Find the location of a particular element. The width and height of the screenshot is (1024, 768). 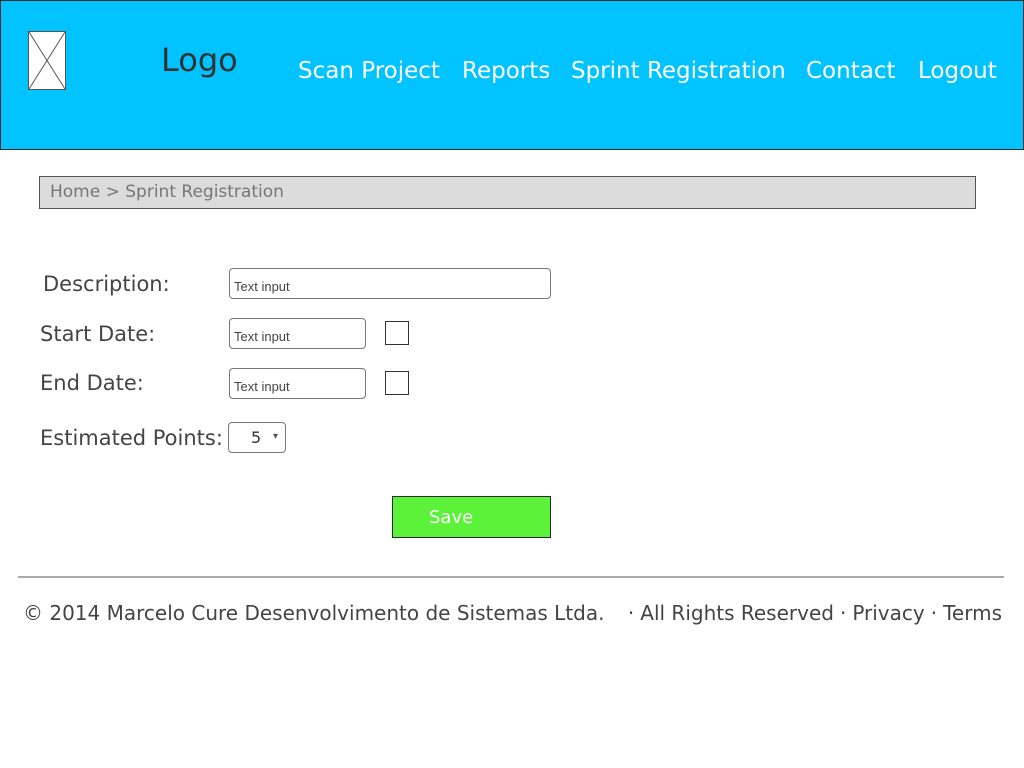

logo-text: Logo is located at coordinates (199, 60).